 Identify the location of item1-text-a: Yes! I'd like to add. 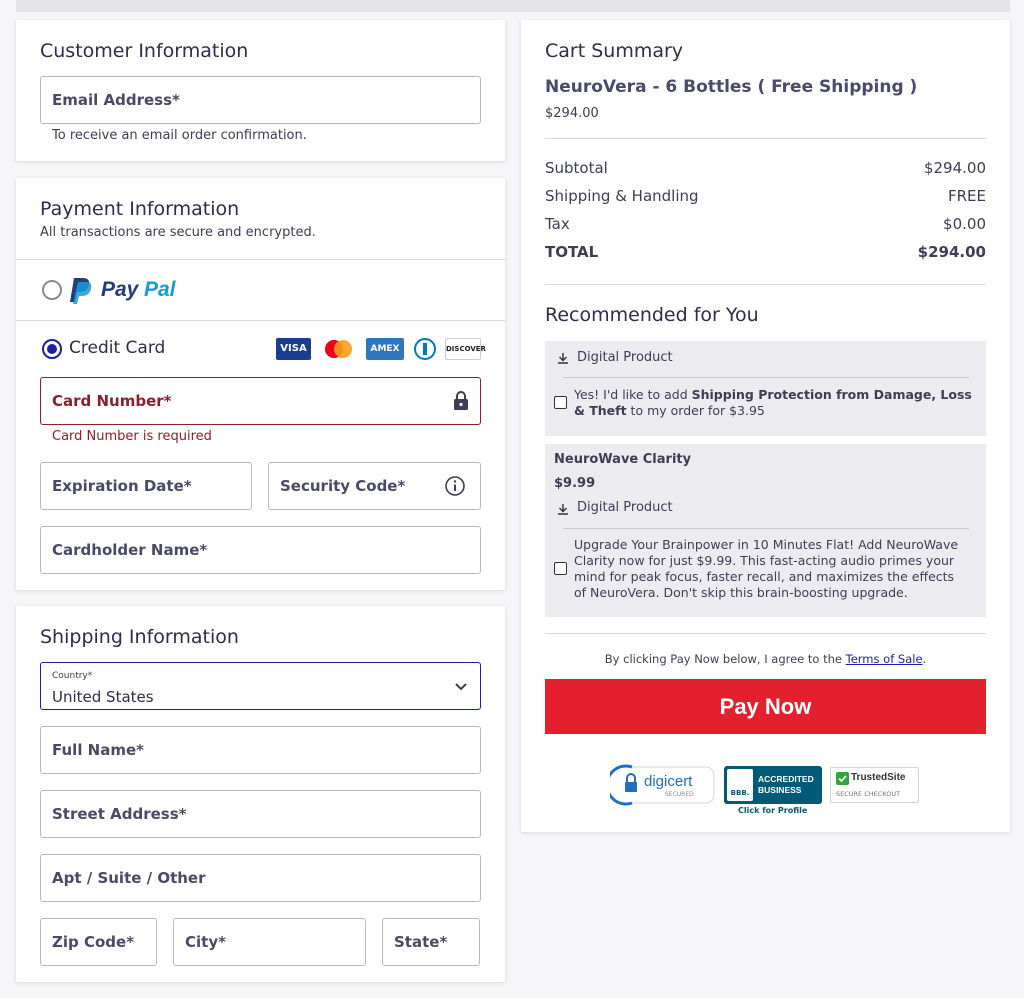
(633, 394).